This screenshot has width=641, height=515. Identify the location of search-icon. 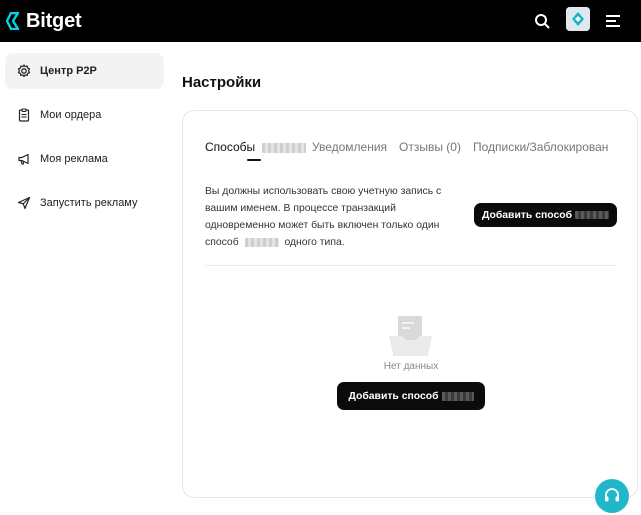
(542, 21).